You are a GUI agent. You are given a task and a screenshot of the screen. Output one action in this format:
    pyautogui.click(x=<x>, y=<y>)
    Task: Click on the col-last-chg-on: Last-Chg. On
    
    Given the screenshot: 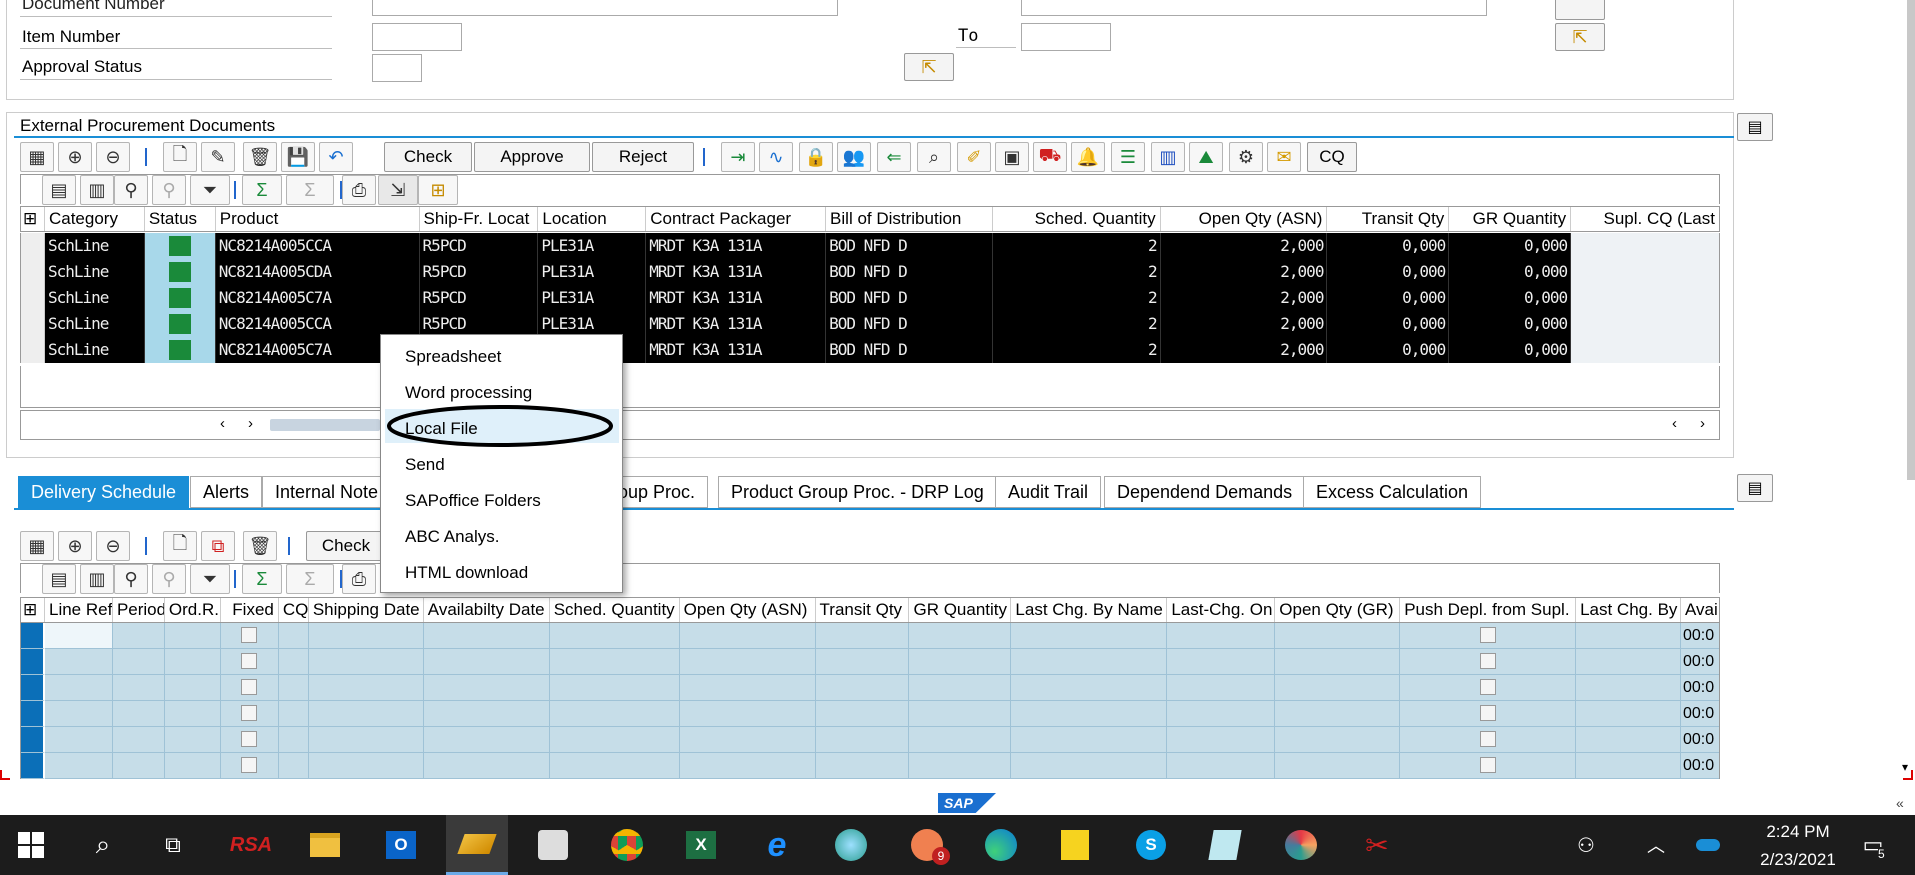 What is the action you would take?
    pyautogui.click(x=1221, y=610)
    